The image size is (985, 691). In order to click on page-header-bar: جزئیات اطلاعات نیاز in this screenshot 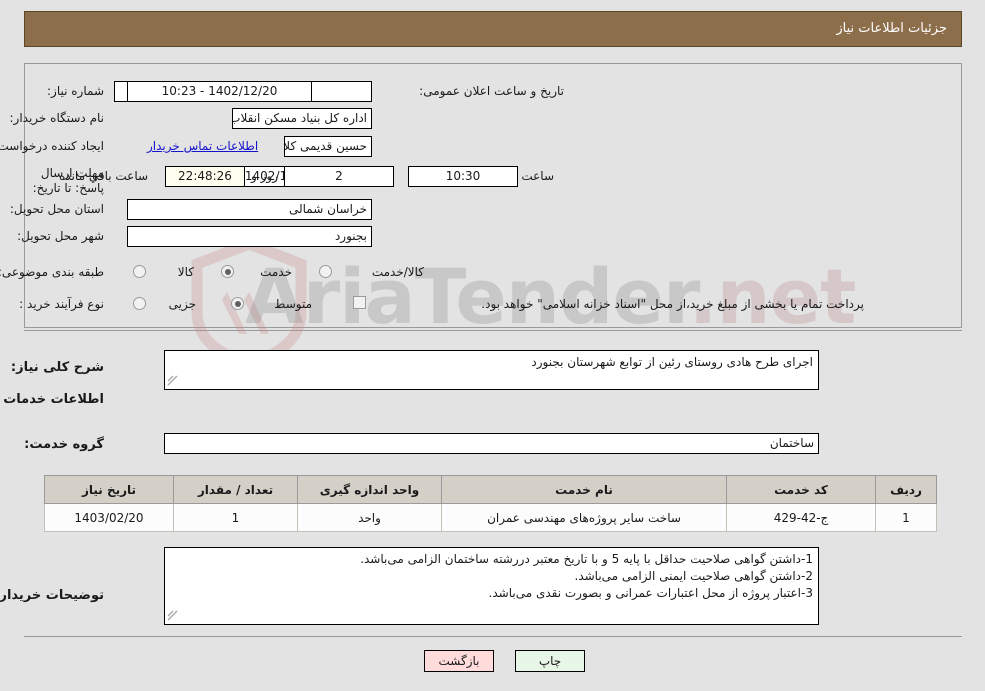, I will do `click(494, 29)`.